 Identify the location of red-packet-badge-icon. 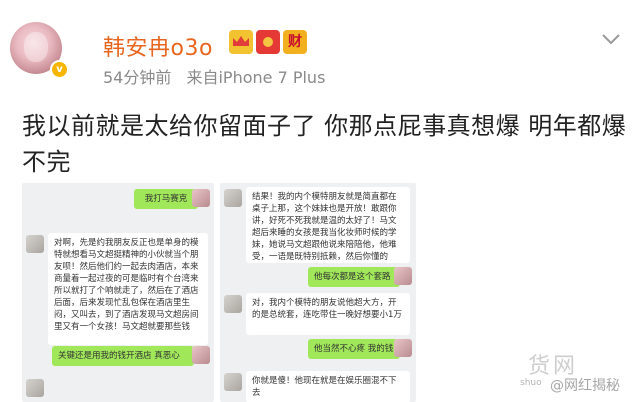
(268, 42).